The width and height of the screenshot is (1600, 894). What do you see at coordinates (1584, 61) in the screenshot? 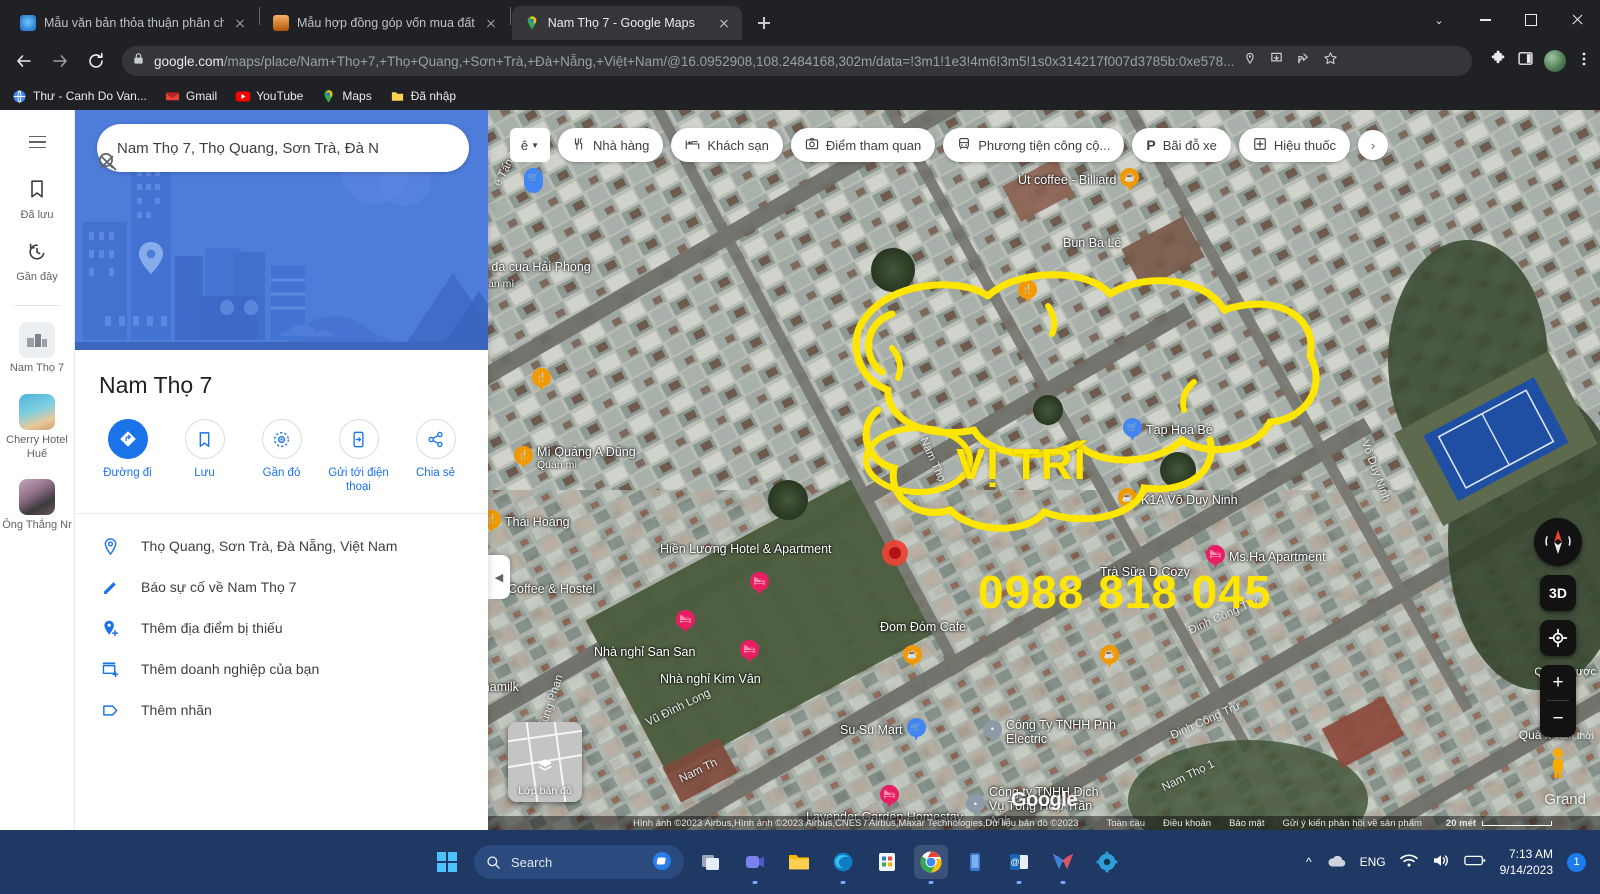
I see `chrome-menu-icon` at bounding box center [1584, 61].